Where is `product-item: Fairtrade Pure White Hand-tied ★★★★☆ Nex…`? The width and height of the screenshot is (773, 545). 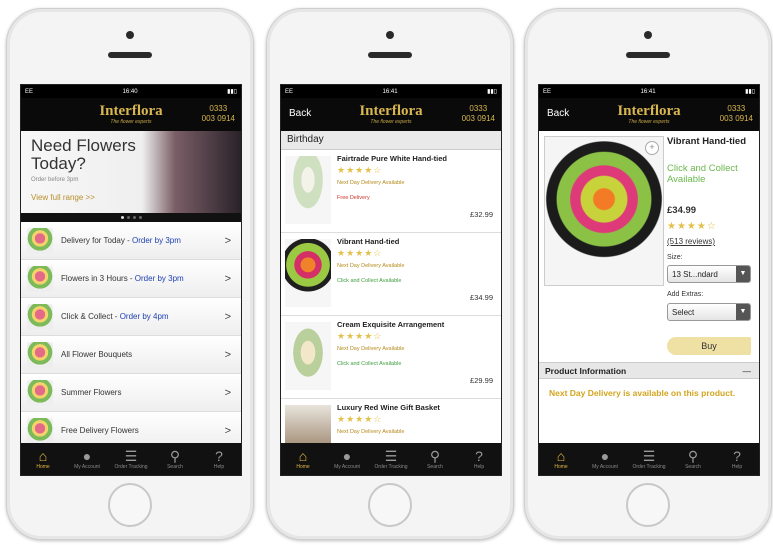 product-item: Fairtrade Pure White Hand-tied ★★★★☆ Nex… is located at coordinates (391, 191).